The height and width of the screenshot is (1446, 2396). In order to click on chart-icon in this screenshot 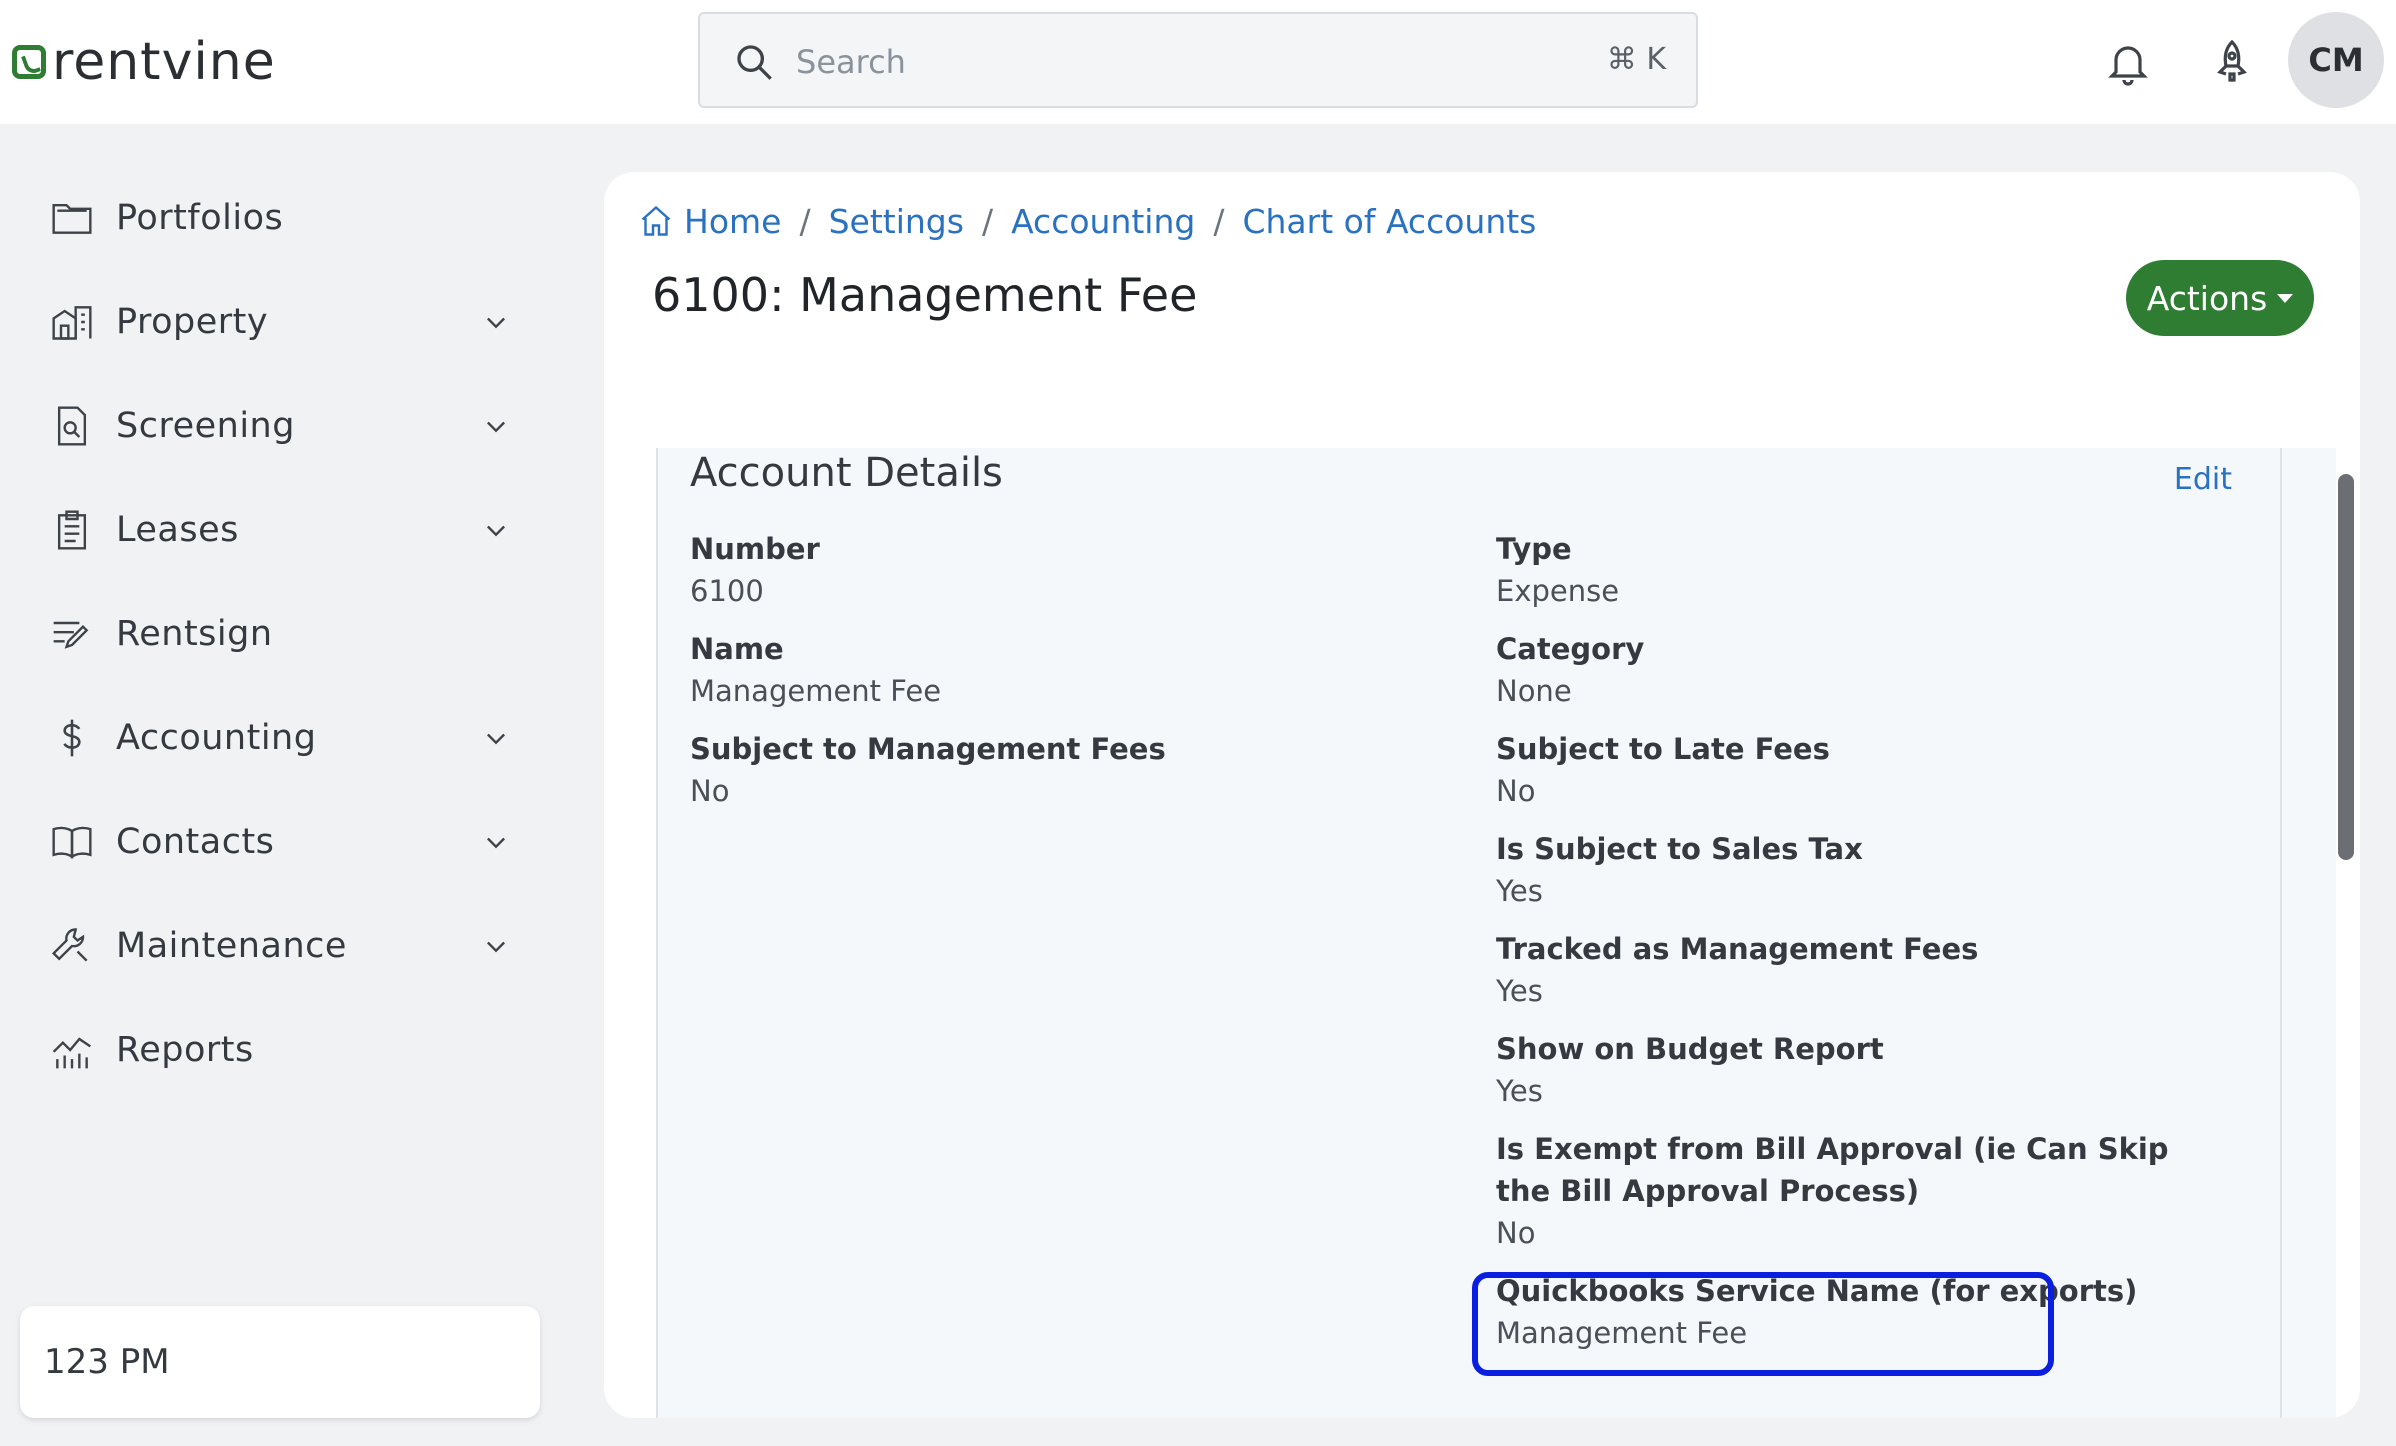, I will do `click(71, 1053)`.